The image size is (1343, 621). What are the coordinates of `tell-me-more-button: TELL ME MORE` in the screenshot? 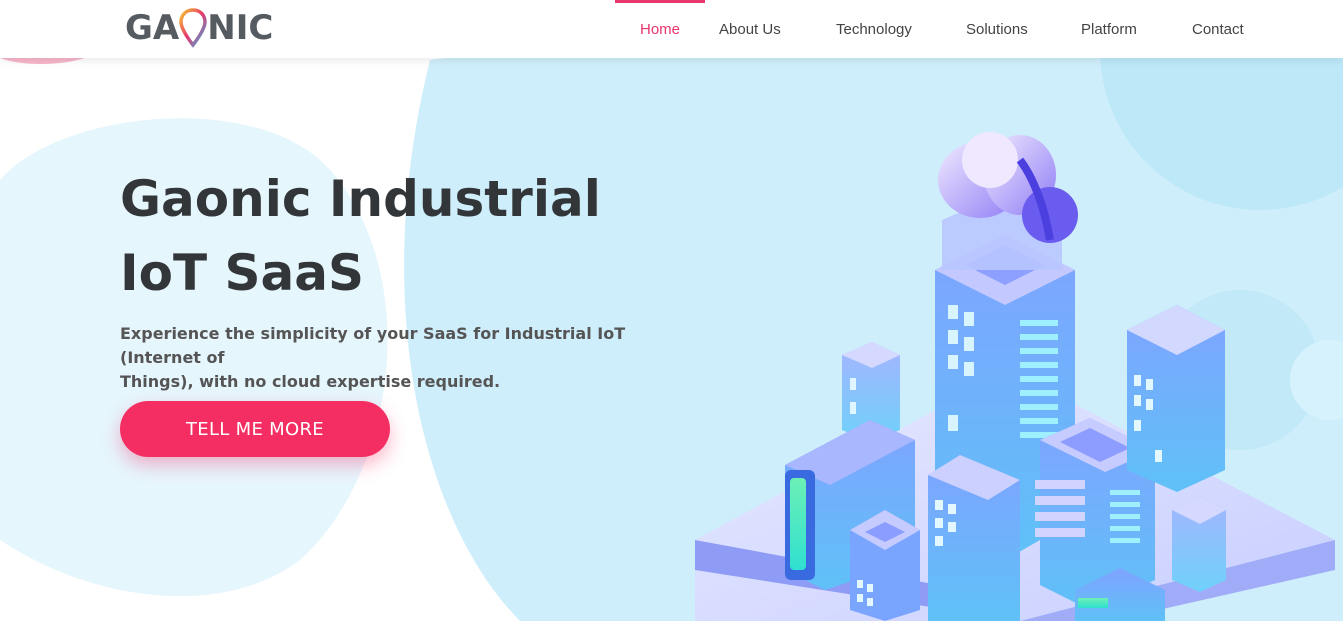 It's located at (255, 429).